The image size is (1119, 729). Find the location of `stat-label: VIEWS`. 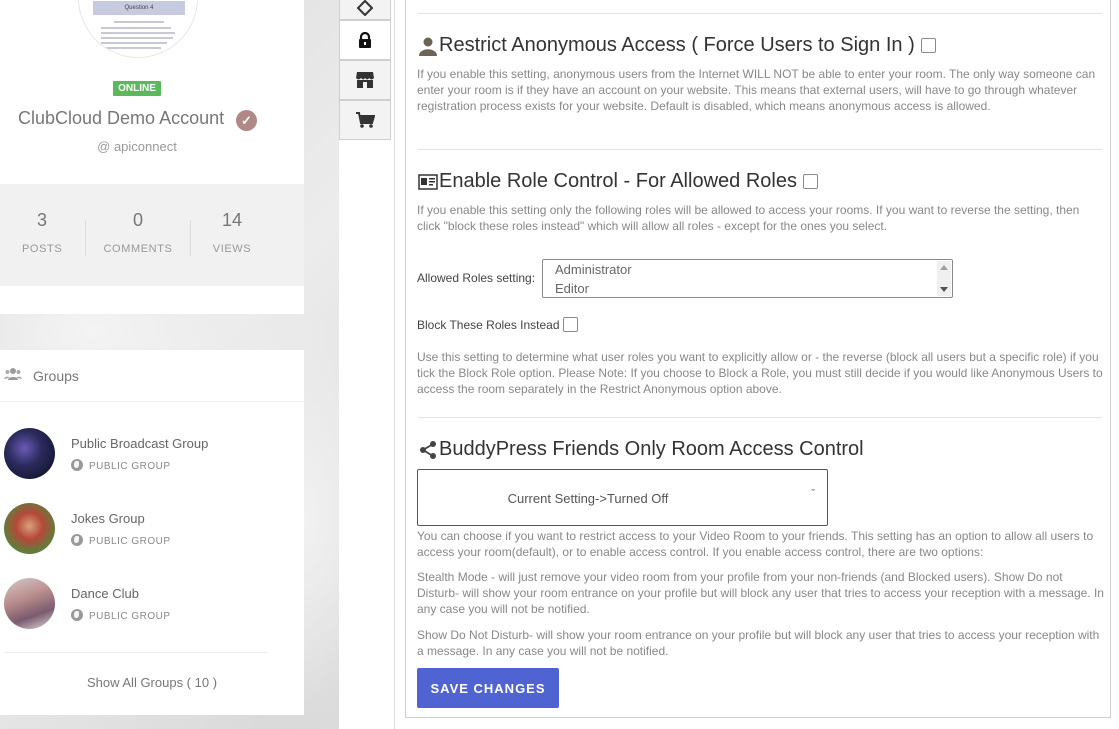

stat-label: VIEWS is located at coordinates (232, 249).